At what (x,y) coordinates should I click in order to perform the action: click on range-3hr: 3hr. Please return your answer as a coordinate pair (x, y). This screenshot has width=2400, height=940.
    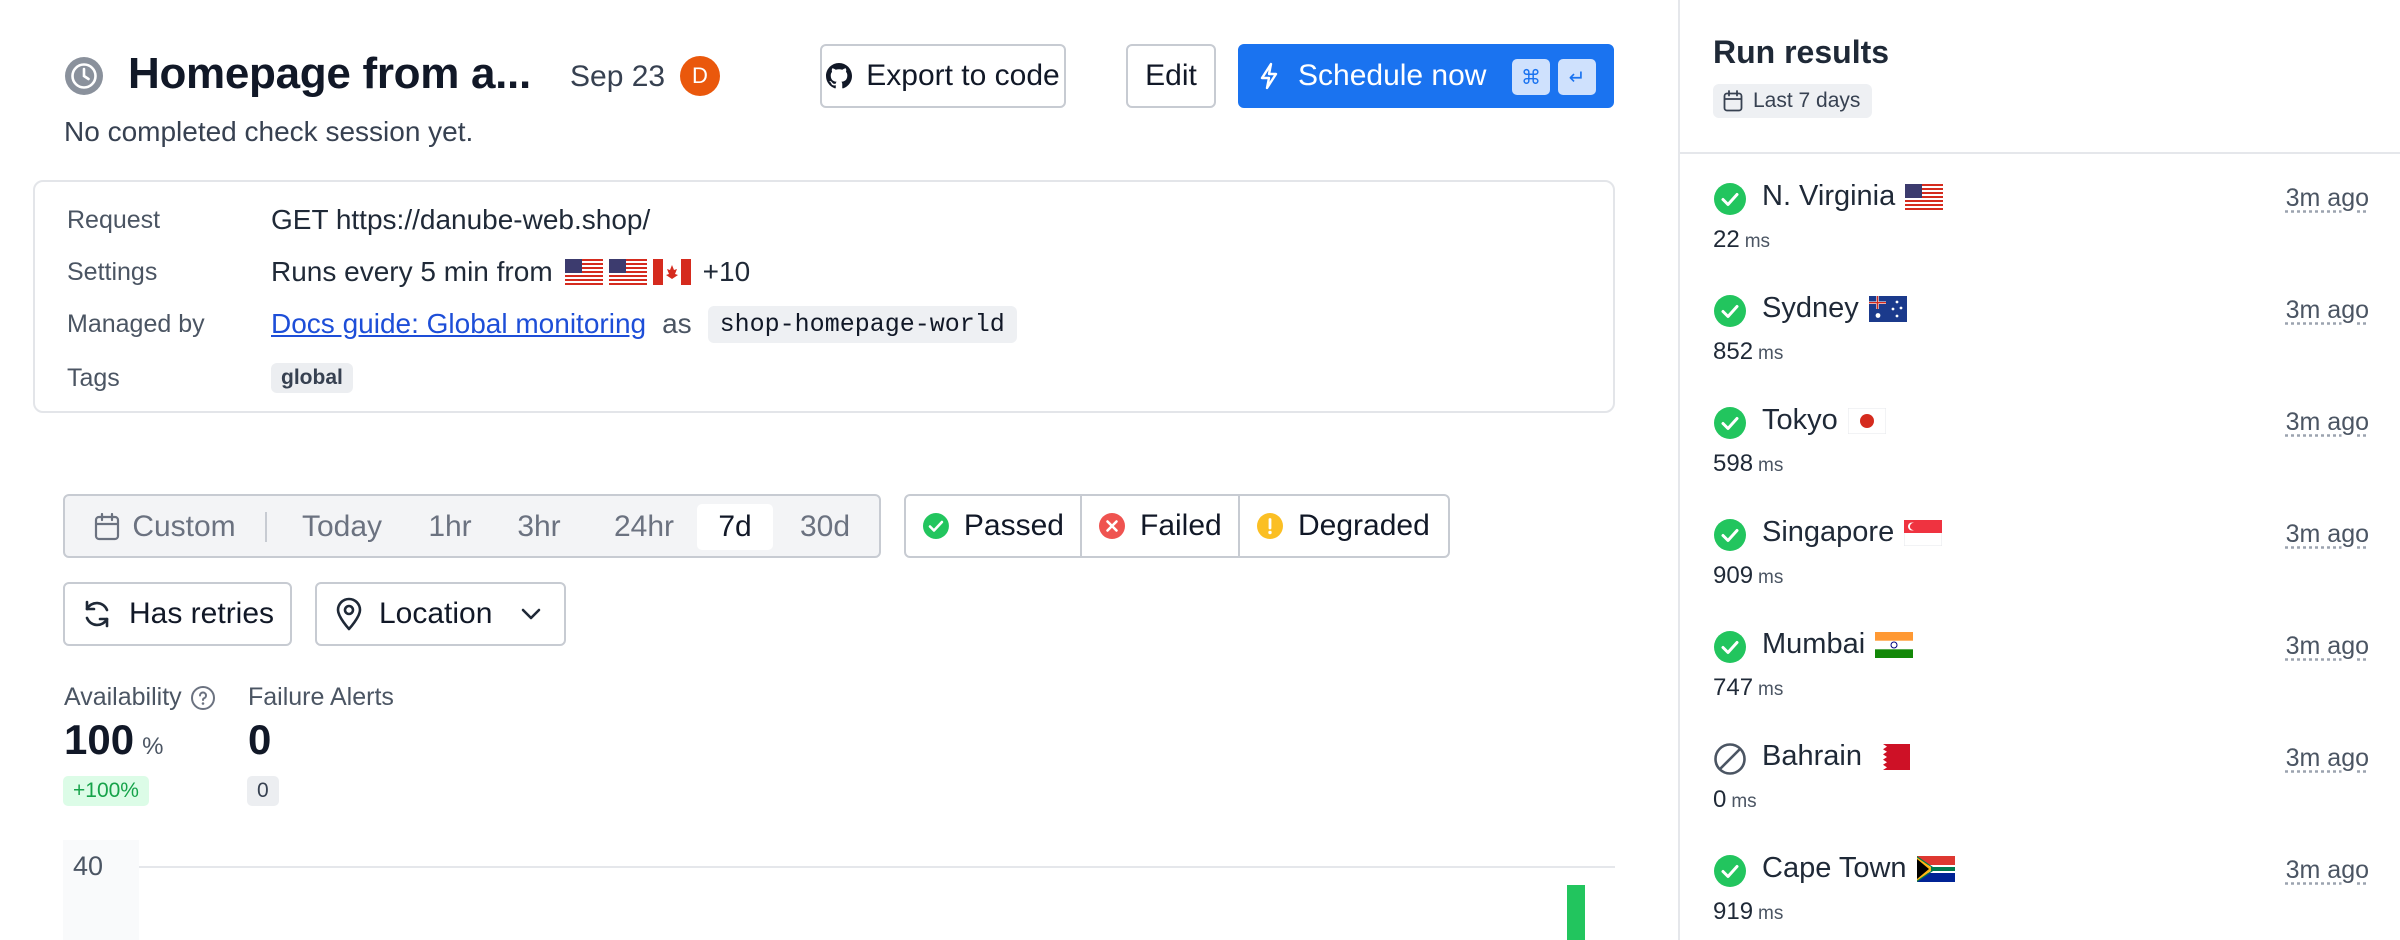
    Looking at the image, I should click on (539, 527).